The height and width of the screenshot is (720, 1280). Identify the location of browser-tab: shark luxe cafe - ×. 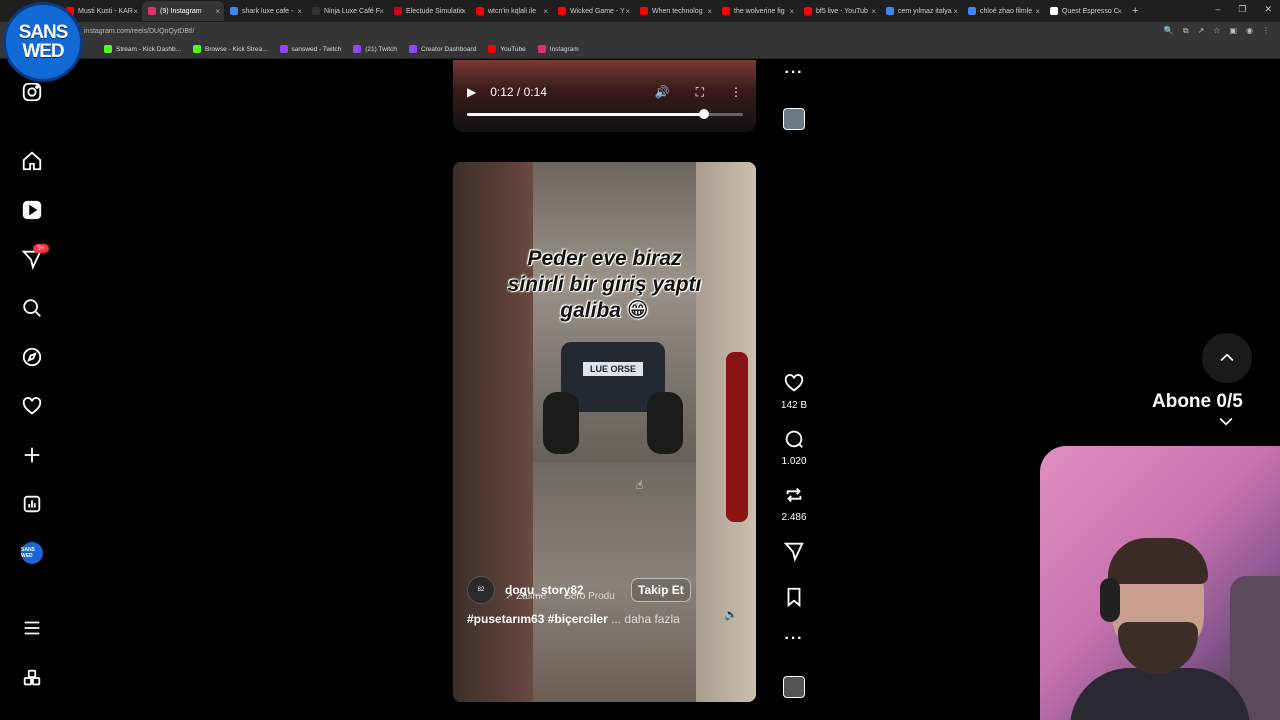
(265, 11).